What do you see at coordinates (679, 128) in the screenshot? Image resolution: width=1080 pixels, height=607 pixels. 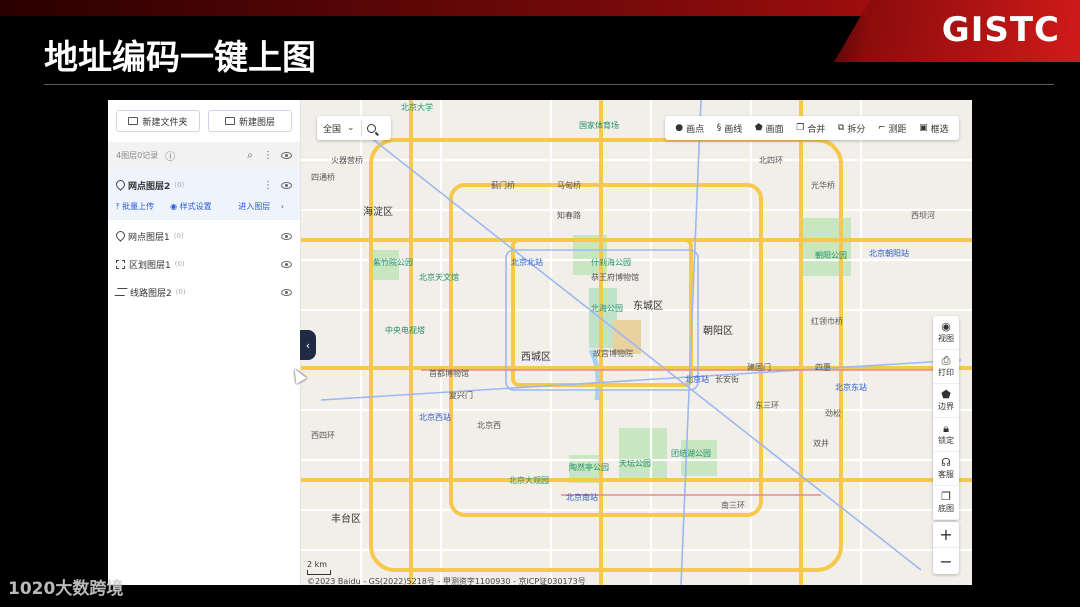 I see `pin-icon: ●` at bounding box center [679, 128].